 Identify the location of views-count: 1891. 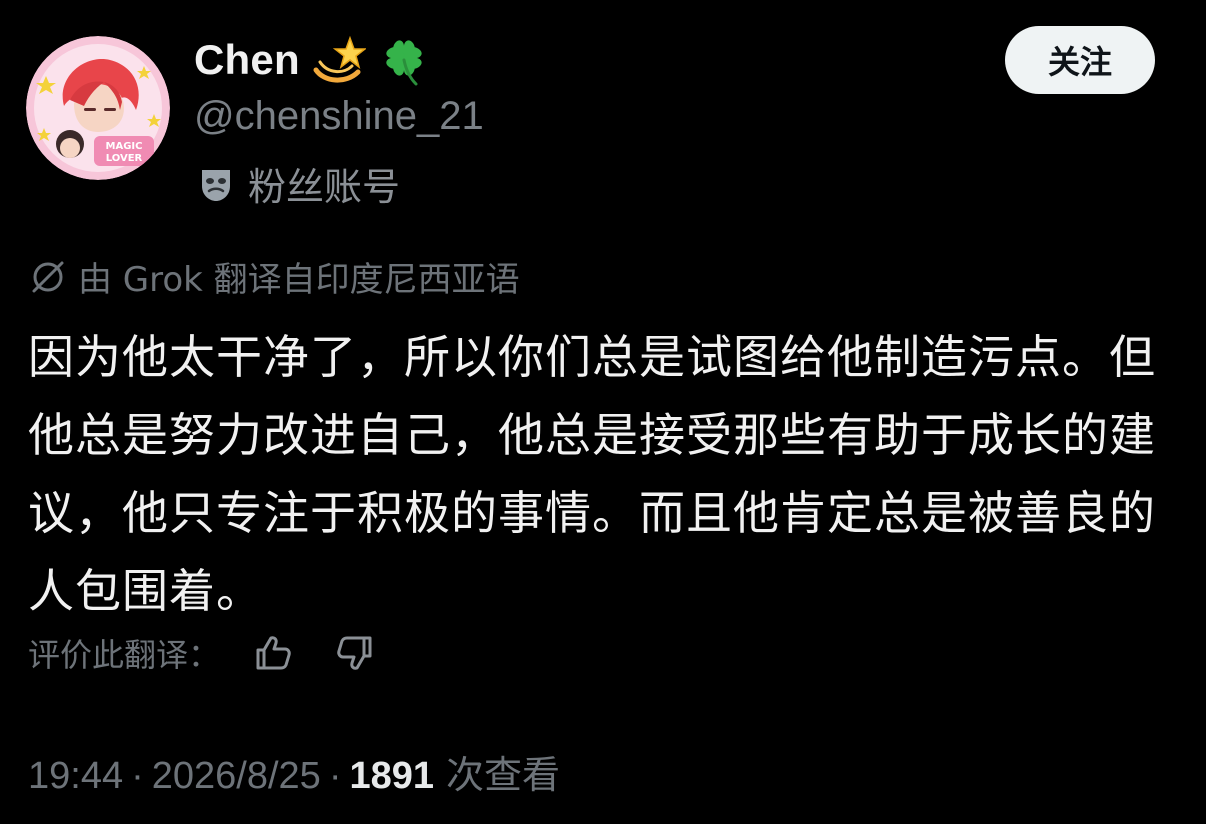
(392, 776).